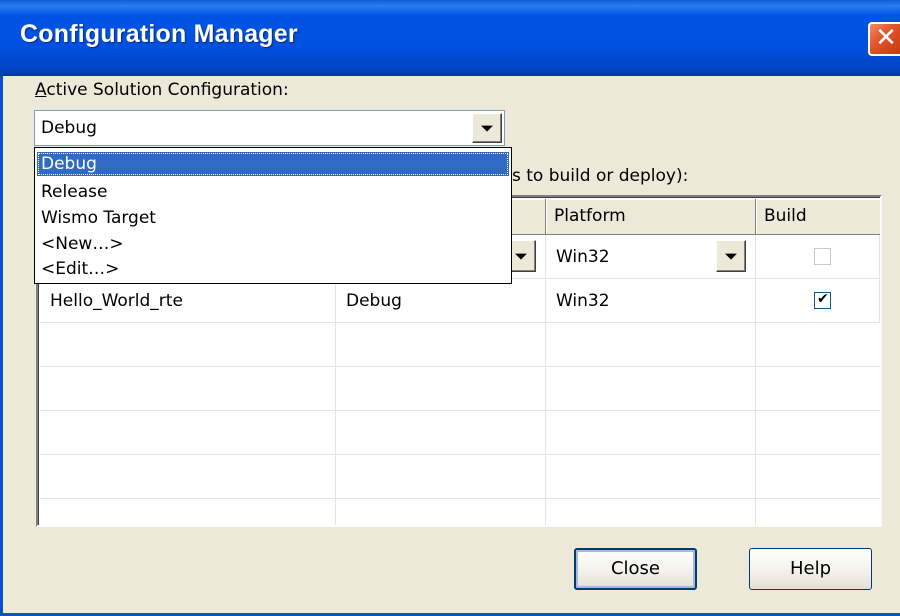 The width and height of the screenshot is (900, 616). I want to click on build-checkbox, so click(822, 256).